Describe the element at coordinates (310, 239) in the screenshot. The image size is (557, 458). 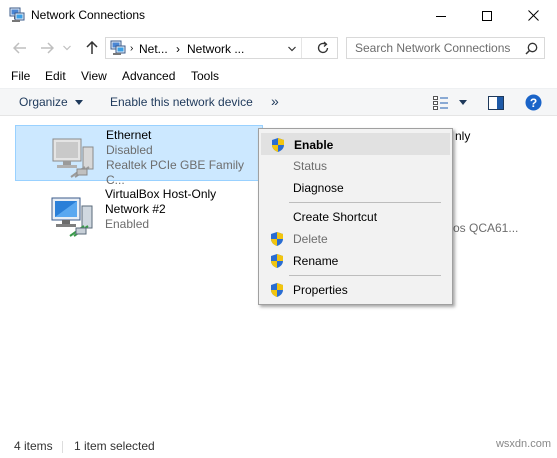
I see `menu-item-label: Delete` at that location.